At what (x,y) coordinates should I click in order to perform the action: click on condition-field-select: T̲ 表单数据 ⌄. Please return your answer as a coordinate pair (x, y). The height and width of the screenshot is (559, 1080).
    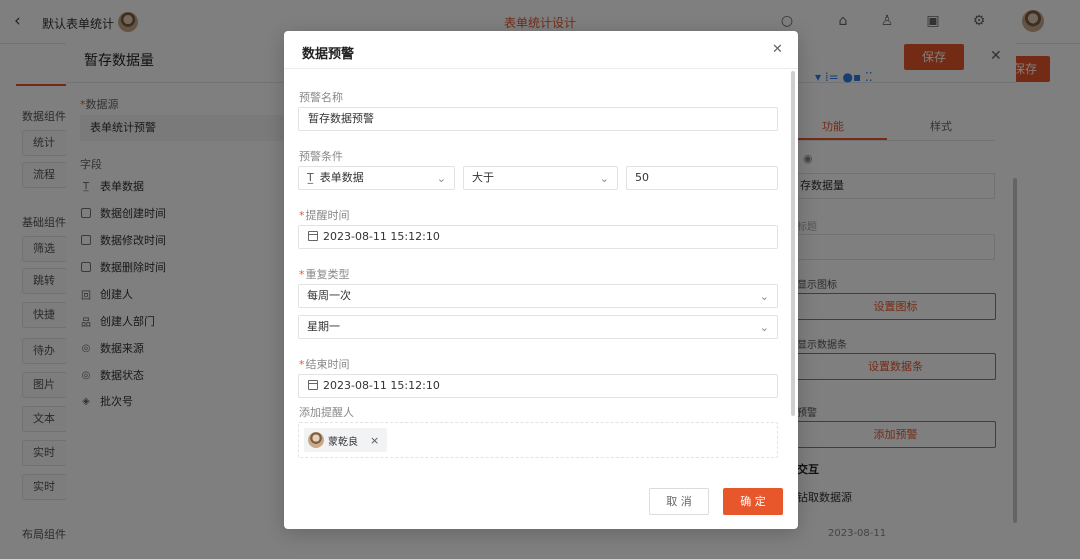
    Looking at the image, I should click on (376, 178).